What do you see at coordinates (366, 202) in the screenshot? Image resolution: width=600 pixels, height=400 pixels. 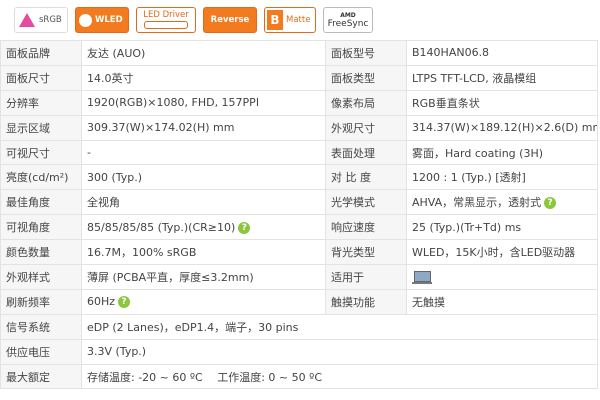 I see `spec-label: 光学模式` at bounding box center [366, 202].